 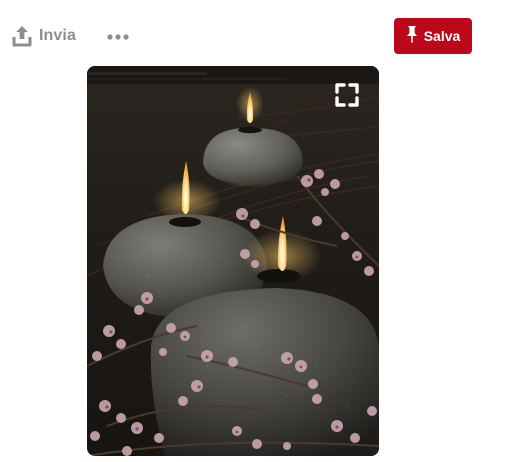 I want to click on save-label: Salva, so click(x=442, y=36).